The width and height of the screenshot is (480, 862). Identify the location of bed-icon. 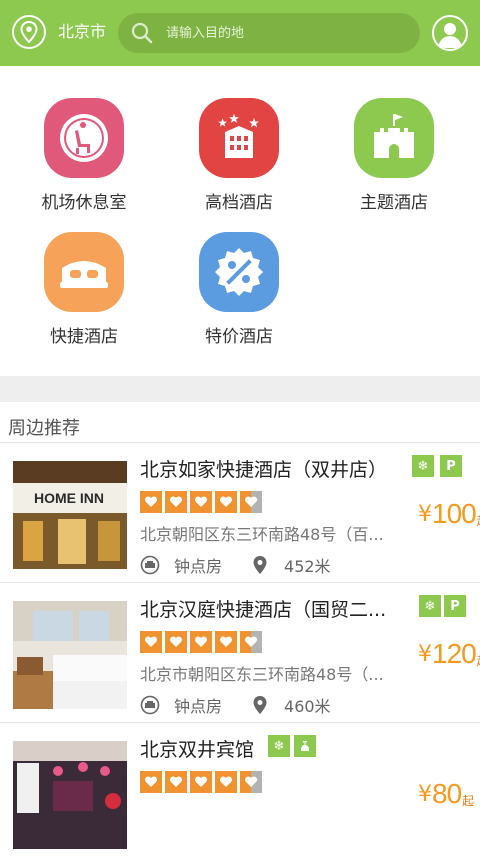
(84, 272).